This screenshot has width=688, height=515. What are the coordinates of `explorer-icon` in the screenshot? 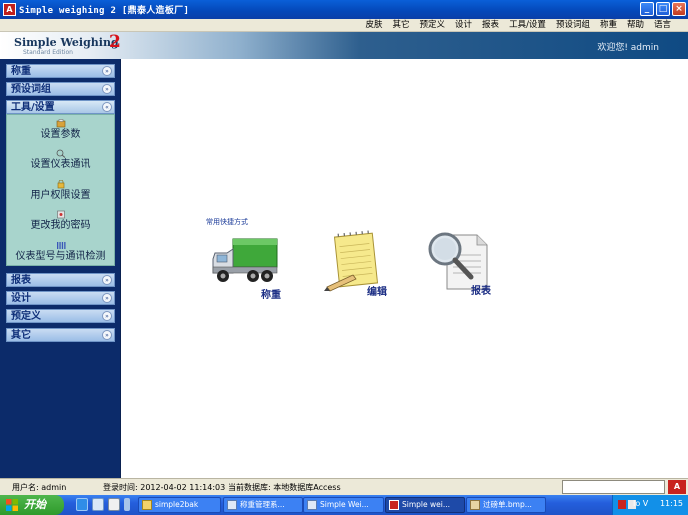 It's located at (114, 504).